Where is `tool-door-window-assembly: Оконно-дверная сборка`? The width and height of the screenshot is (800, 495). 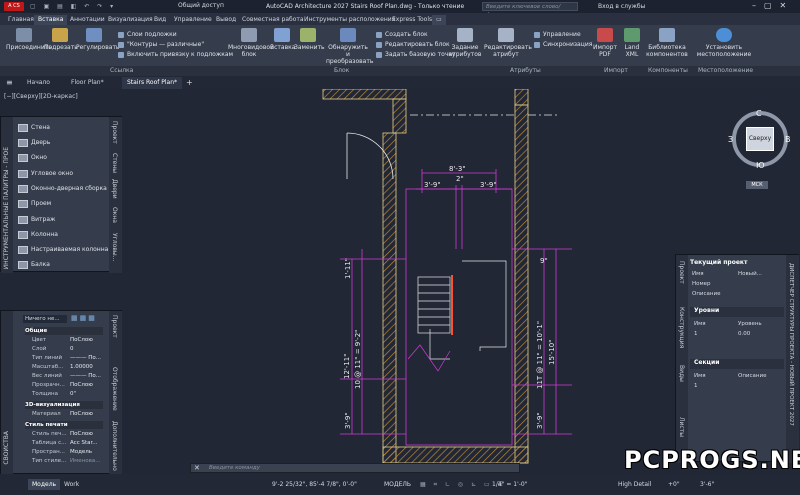
tool-door-window-assembly: Оконно-дверная сборка is located at coordinates (61, 189).